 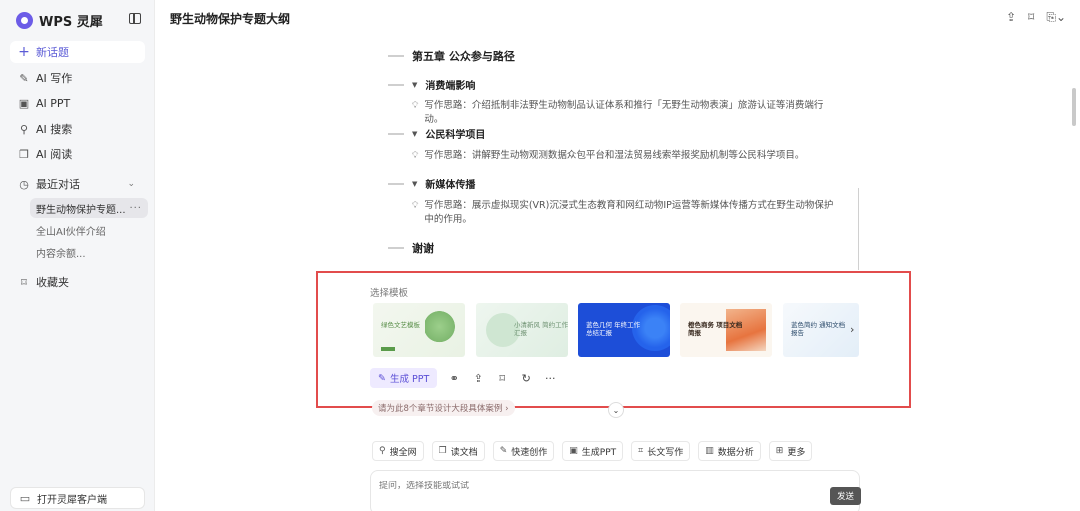 I want to click on brand-name: WPS 灵犀, so click(x=71, y=22).